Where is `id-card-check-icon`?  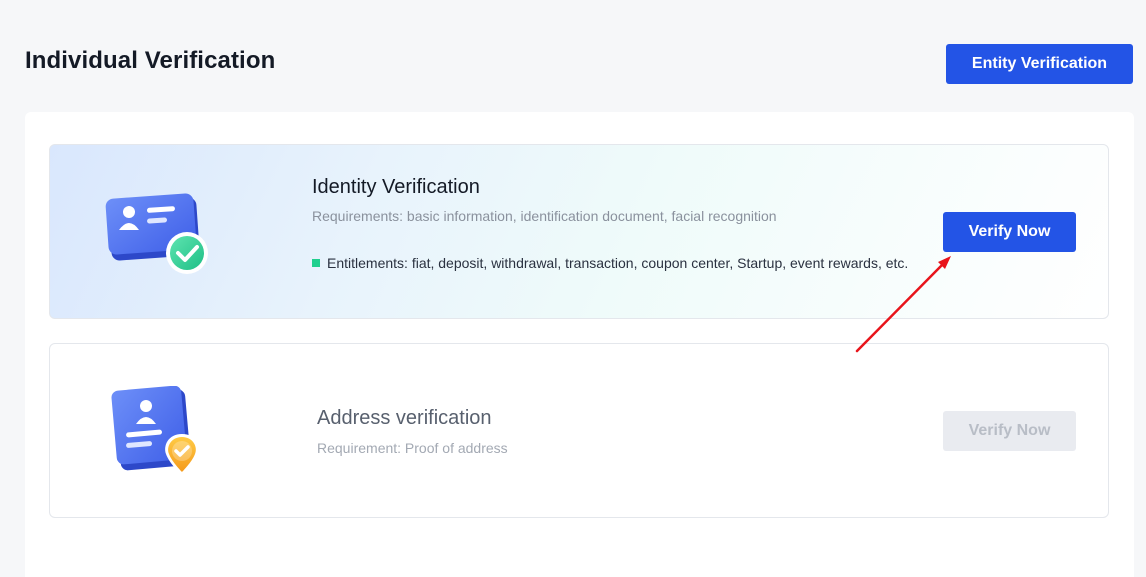 id-card-check-icon is located at coordinates (160, 237).